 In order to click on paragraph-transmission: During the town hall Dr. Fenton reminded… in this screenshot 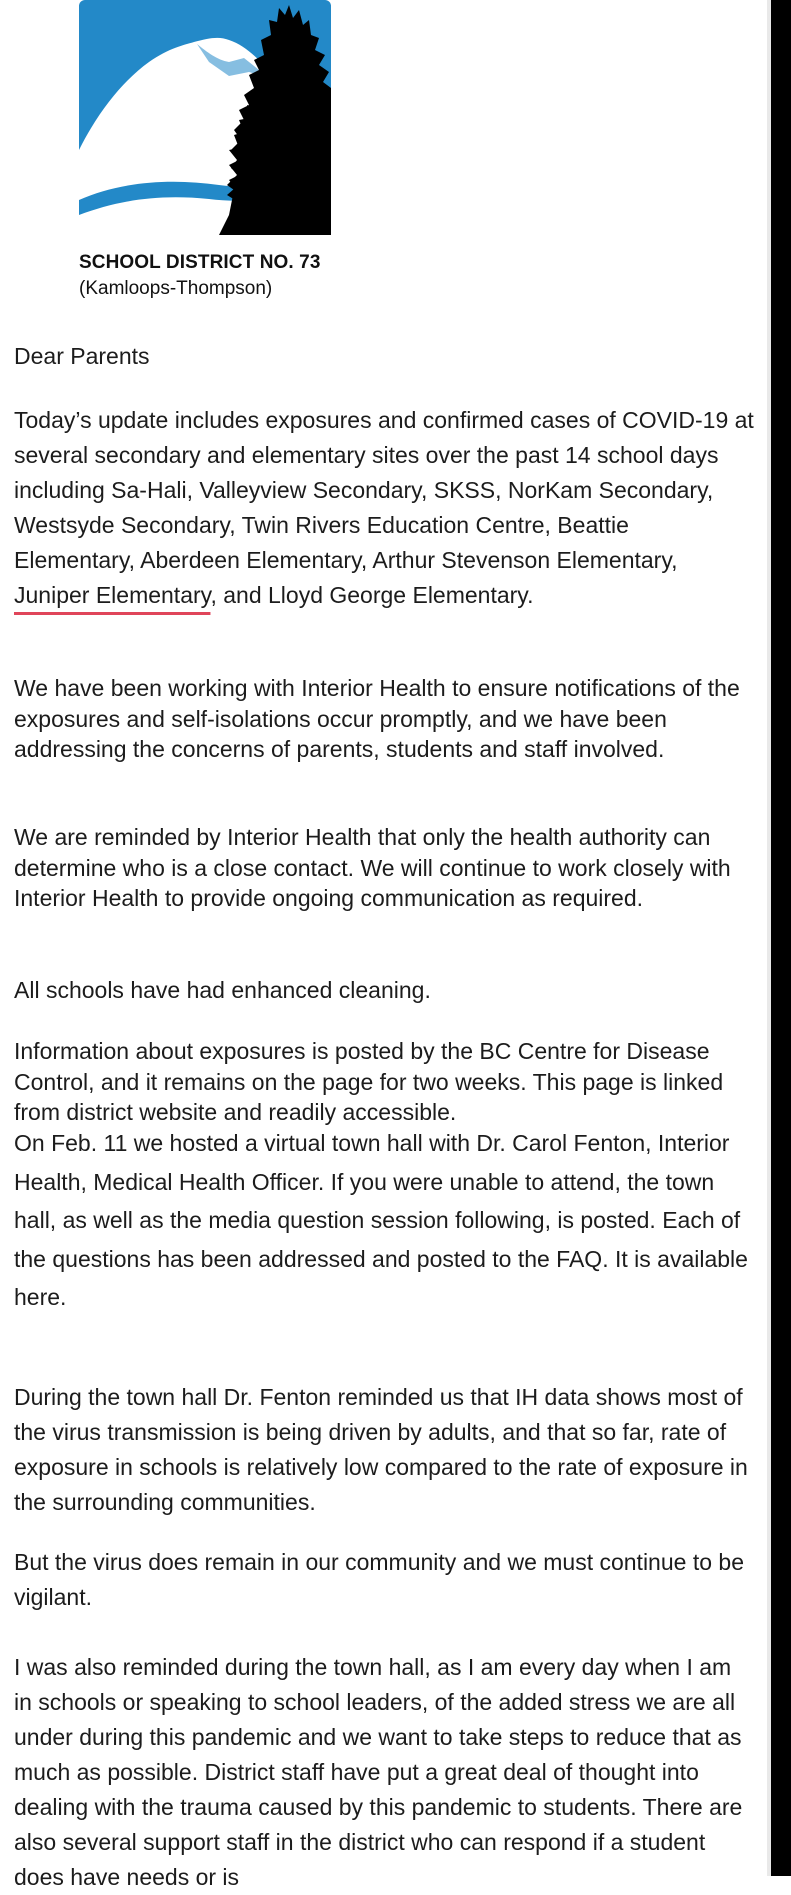, I will do `click(381, 1449)`.